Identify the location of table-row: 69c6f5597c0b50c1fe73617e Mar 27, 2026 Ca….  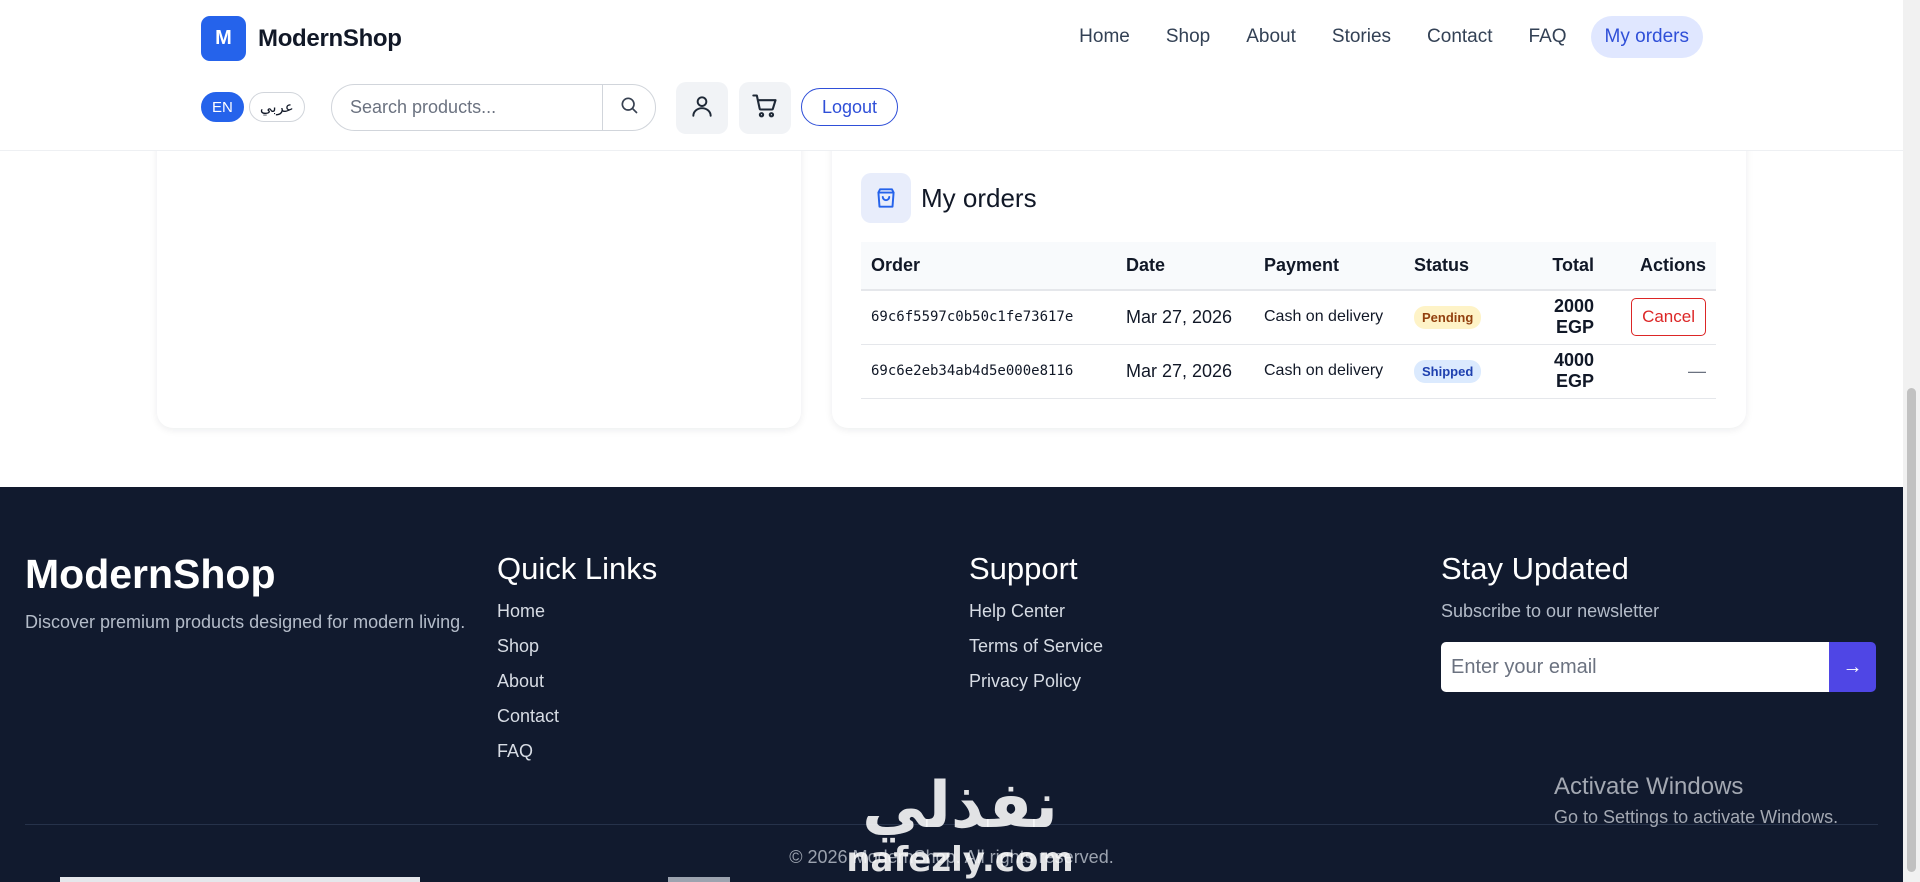
(1288, 317).